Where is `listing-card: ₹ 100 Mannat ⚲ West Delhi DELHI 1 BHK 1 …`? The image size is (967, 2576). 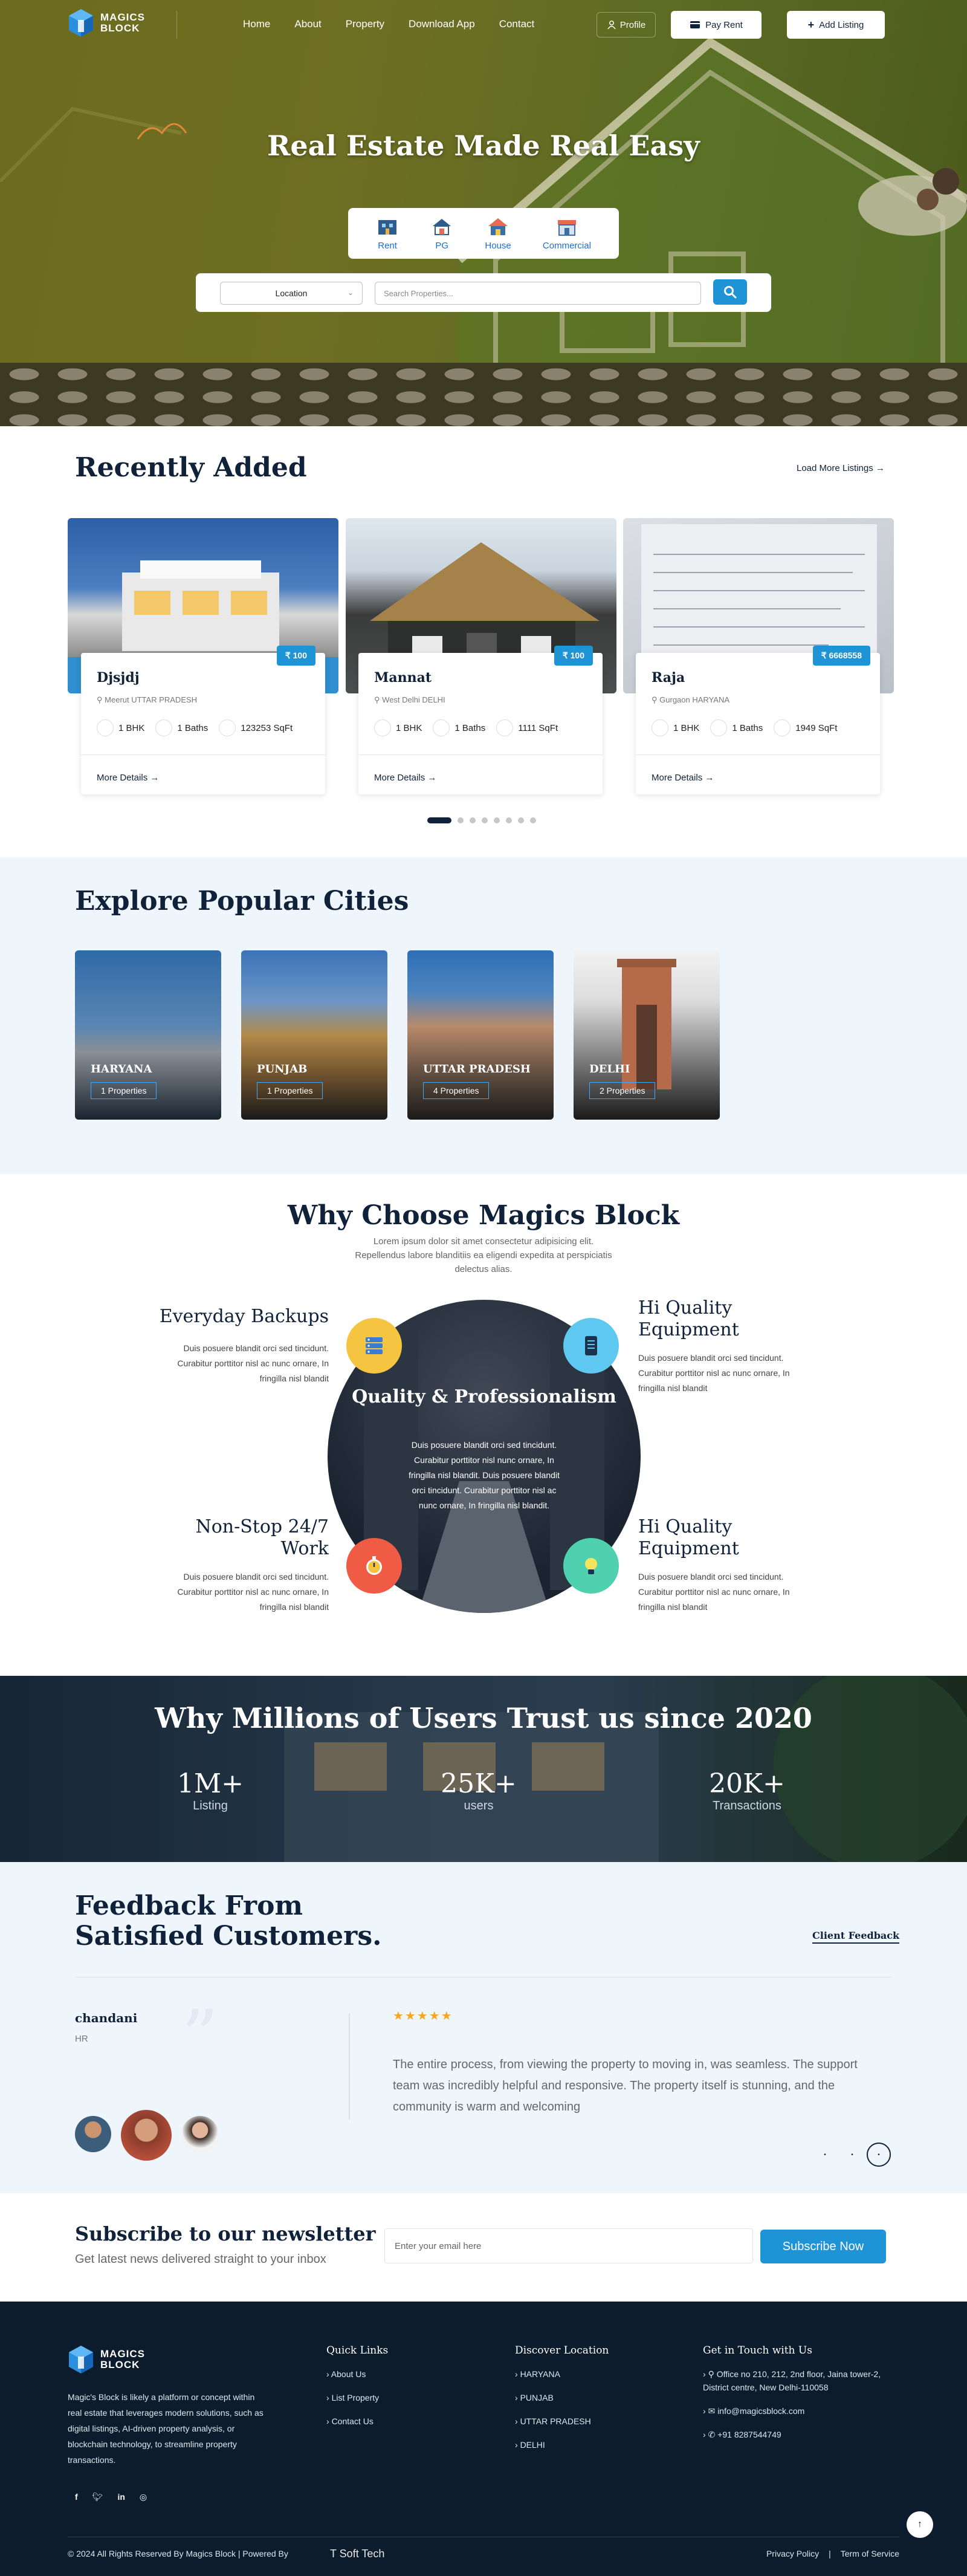
listing-card: ₹ 100 Mannat ⚲ West Delhi DELHI 1 BHK 1 … is located at coordinates (480, 720).